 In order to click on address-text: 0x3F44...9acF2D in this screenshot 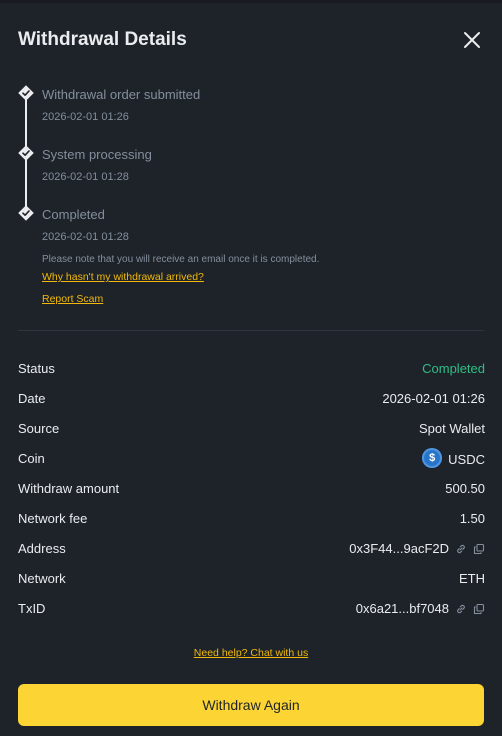, I will do `click(399, 548)`.